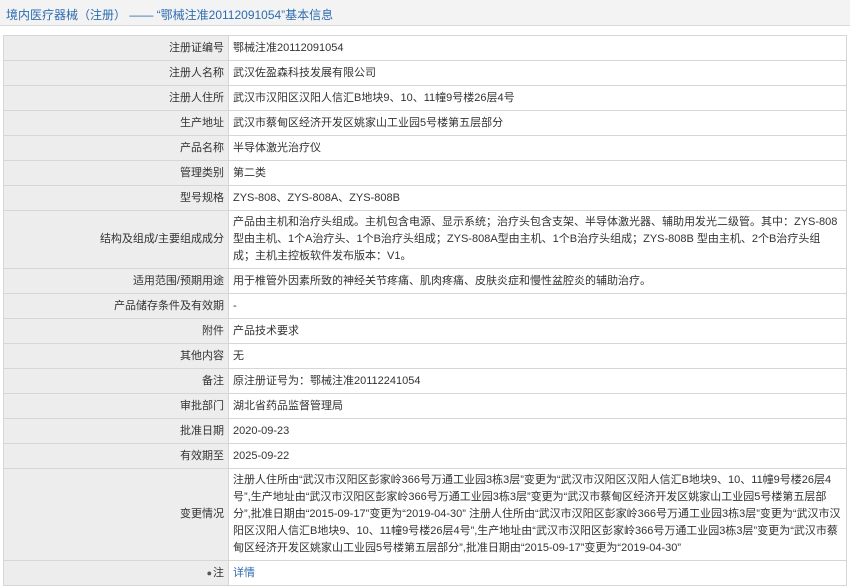 The height and width of the screenshot is (586, 850). Describe the element at coordinates (537, 73) in the screenshot. I see `row-value: 武汉佐盈森科技发展有限公司` at that location.